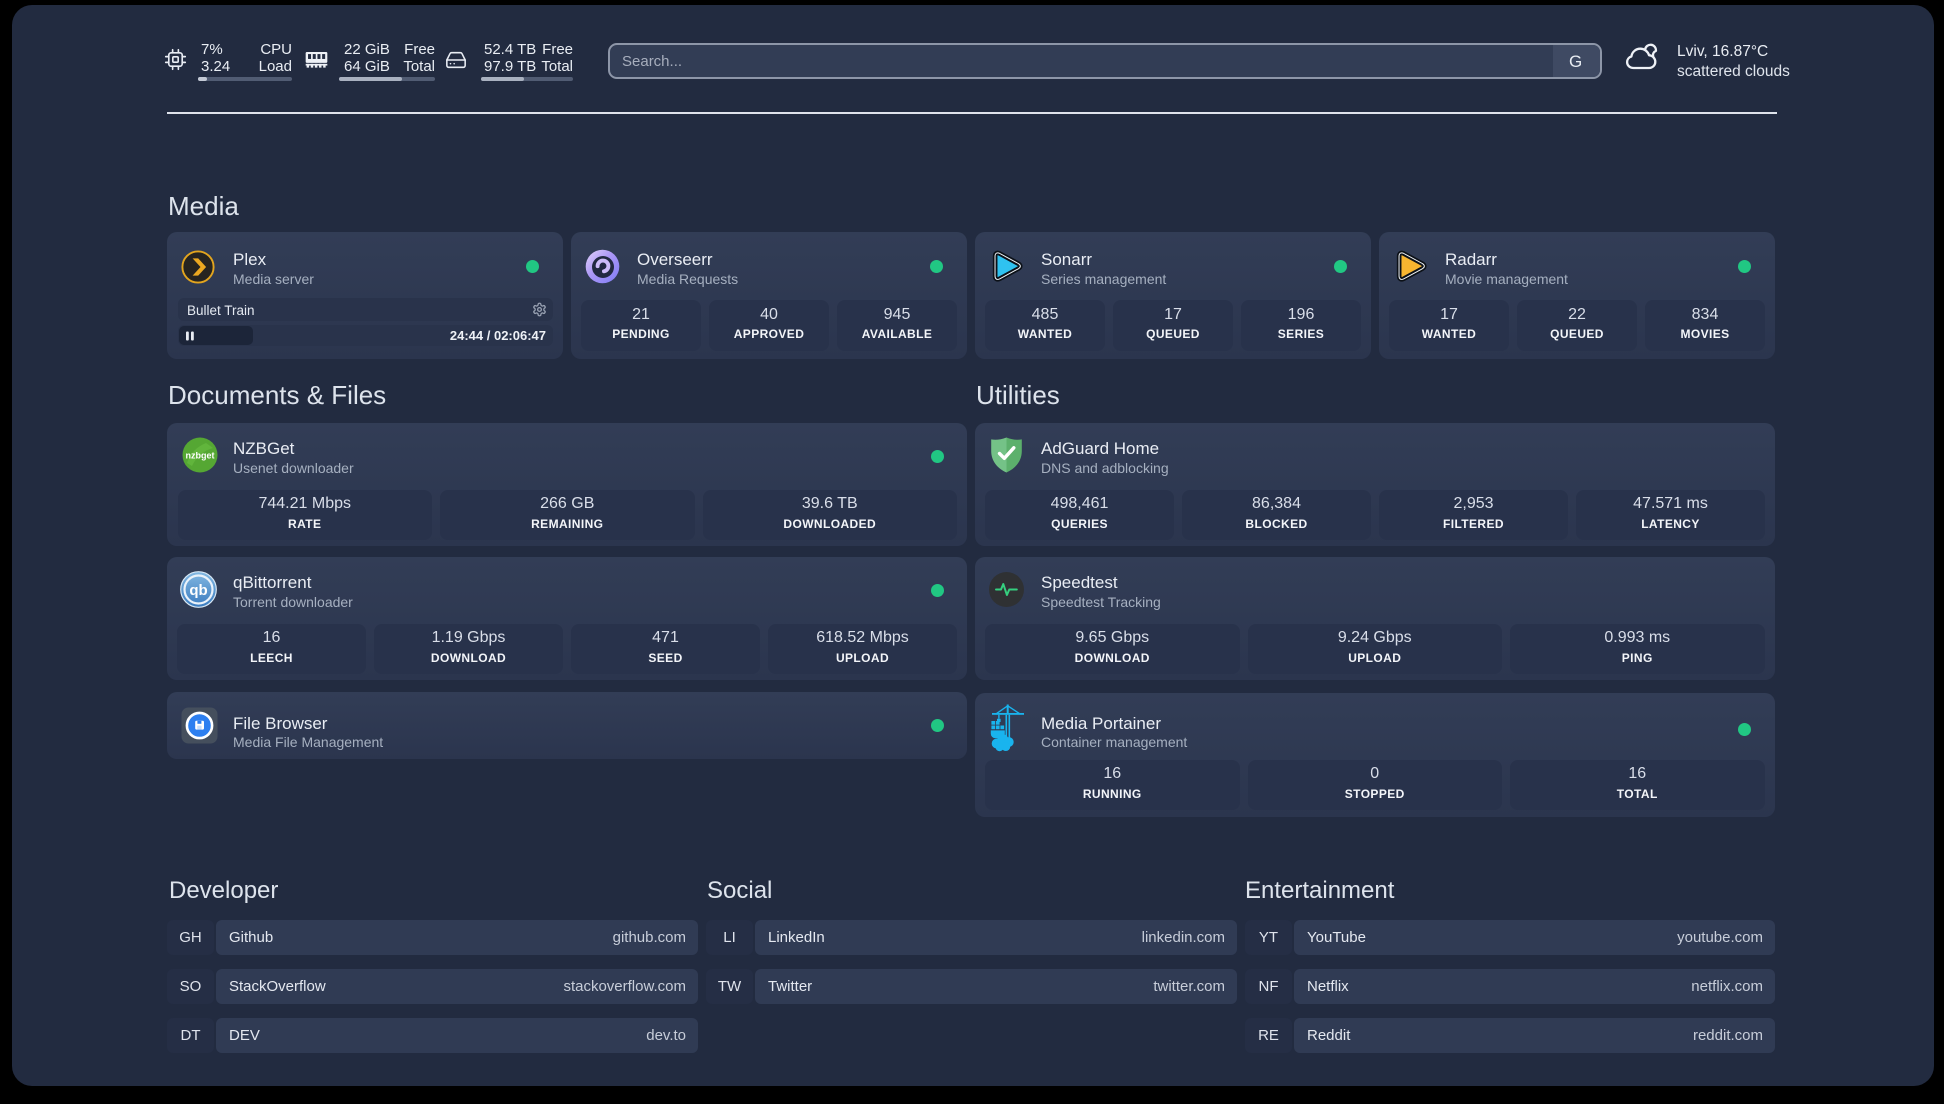  What do you see at coordinates (198, 590) in the screenshot?
I see `svg-text: qb` at bounding box center [198, 590].